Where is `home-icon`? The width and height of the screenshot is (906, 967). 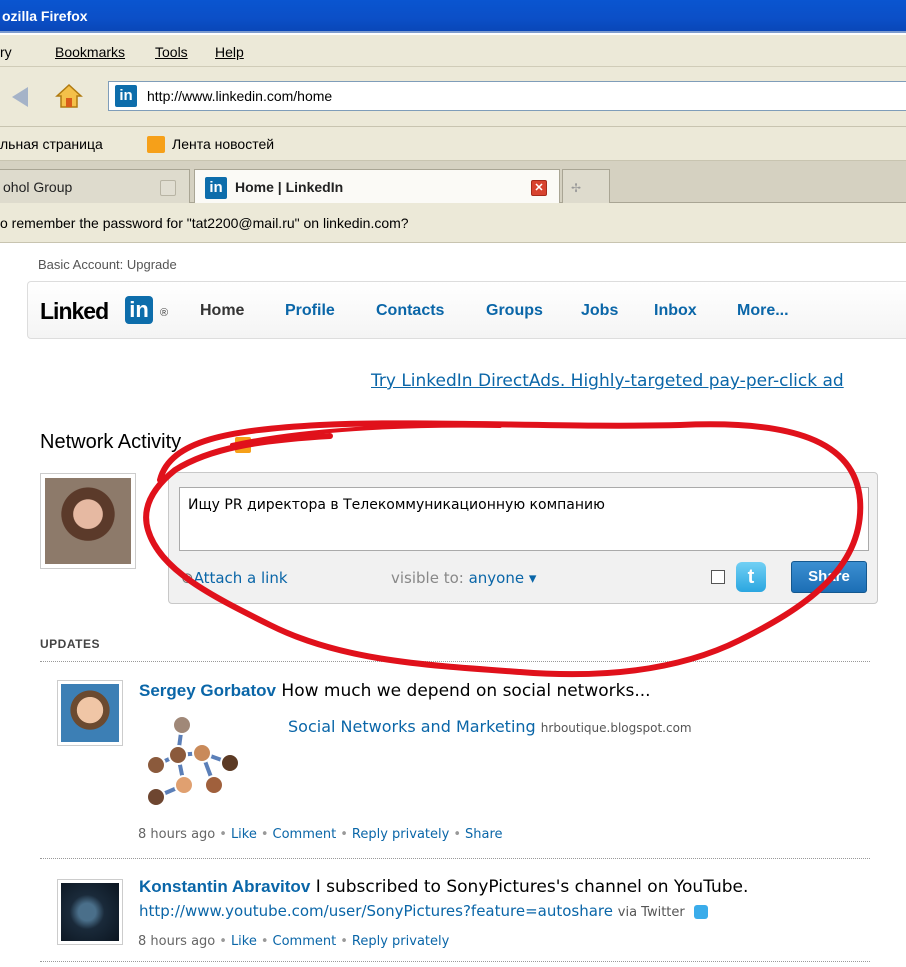
home-icon is located at coordinates (69, 96).